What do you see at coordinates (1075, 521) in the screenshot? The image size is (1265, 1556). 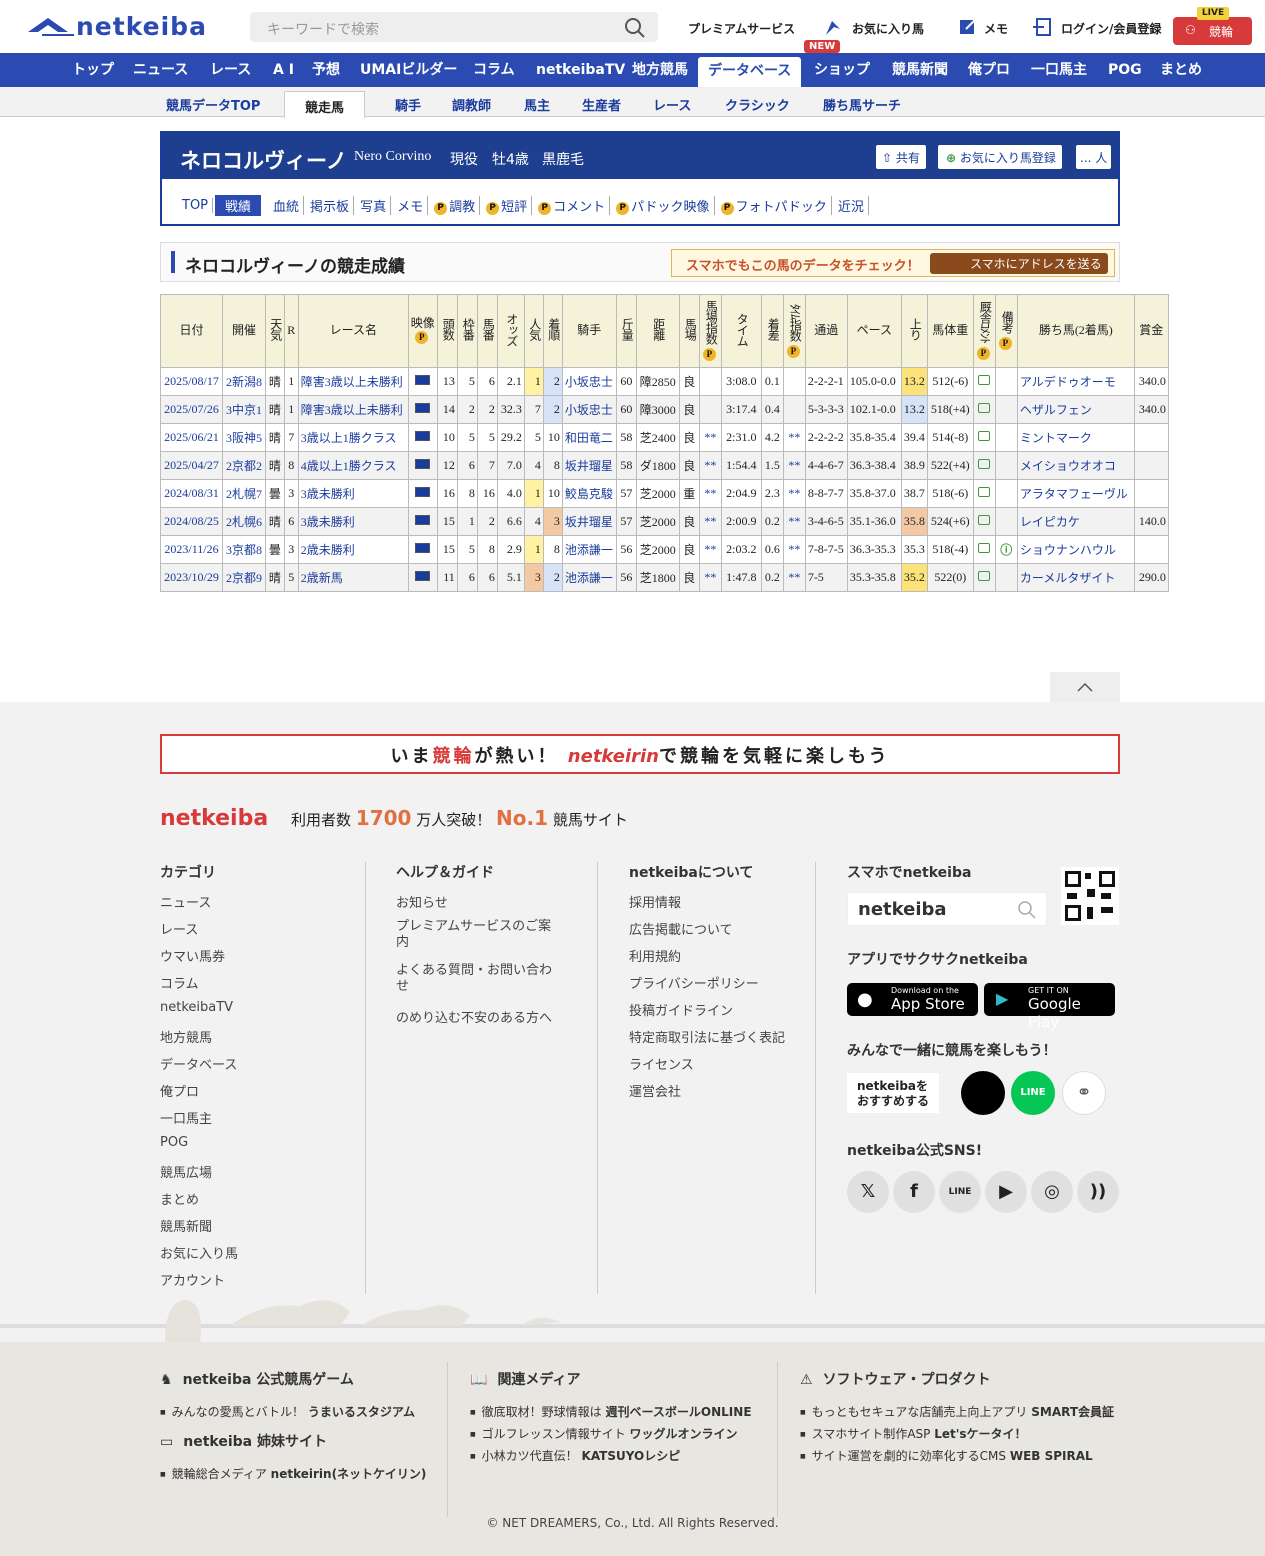 I see `cell: レイピカケ` at bounding box center [1075, 521].